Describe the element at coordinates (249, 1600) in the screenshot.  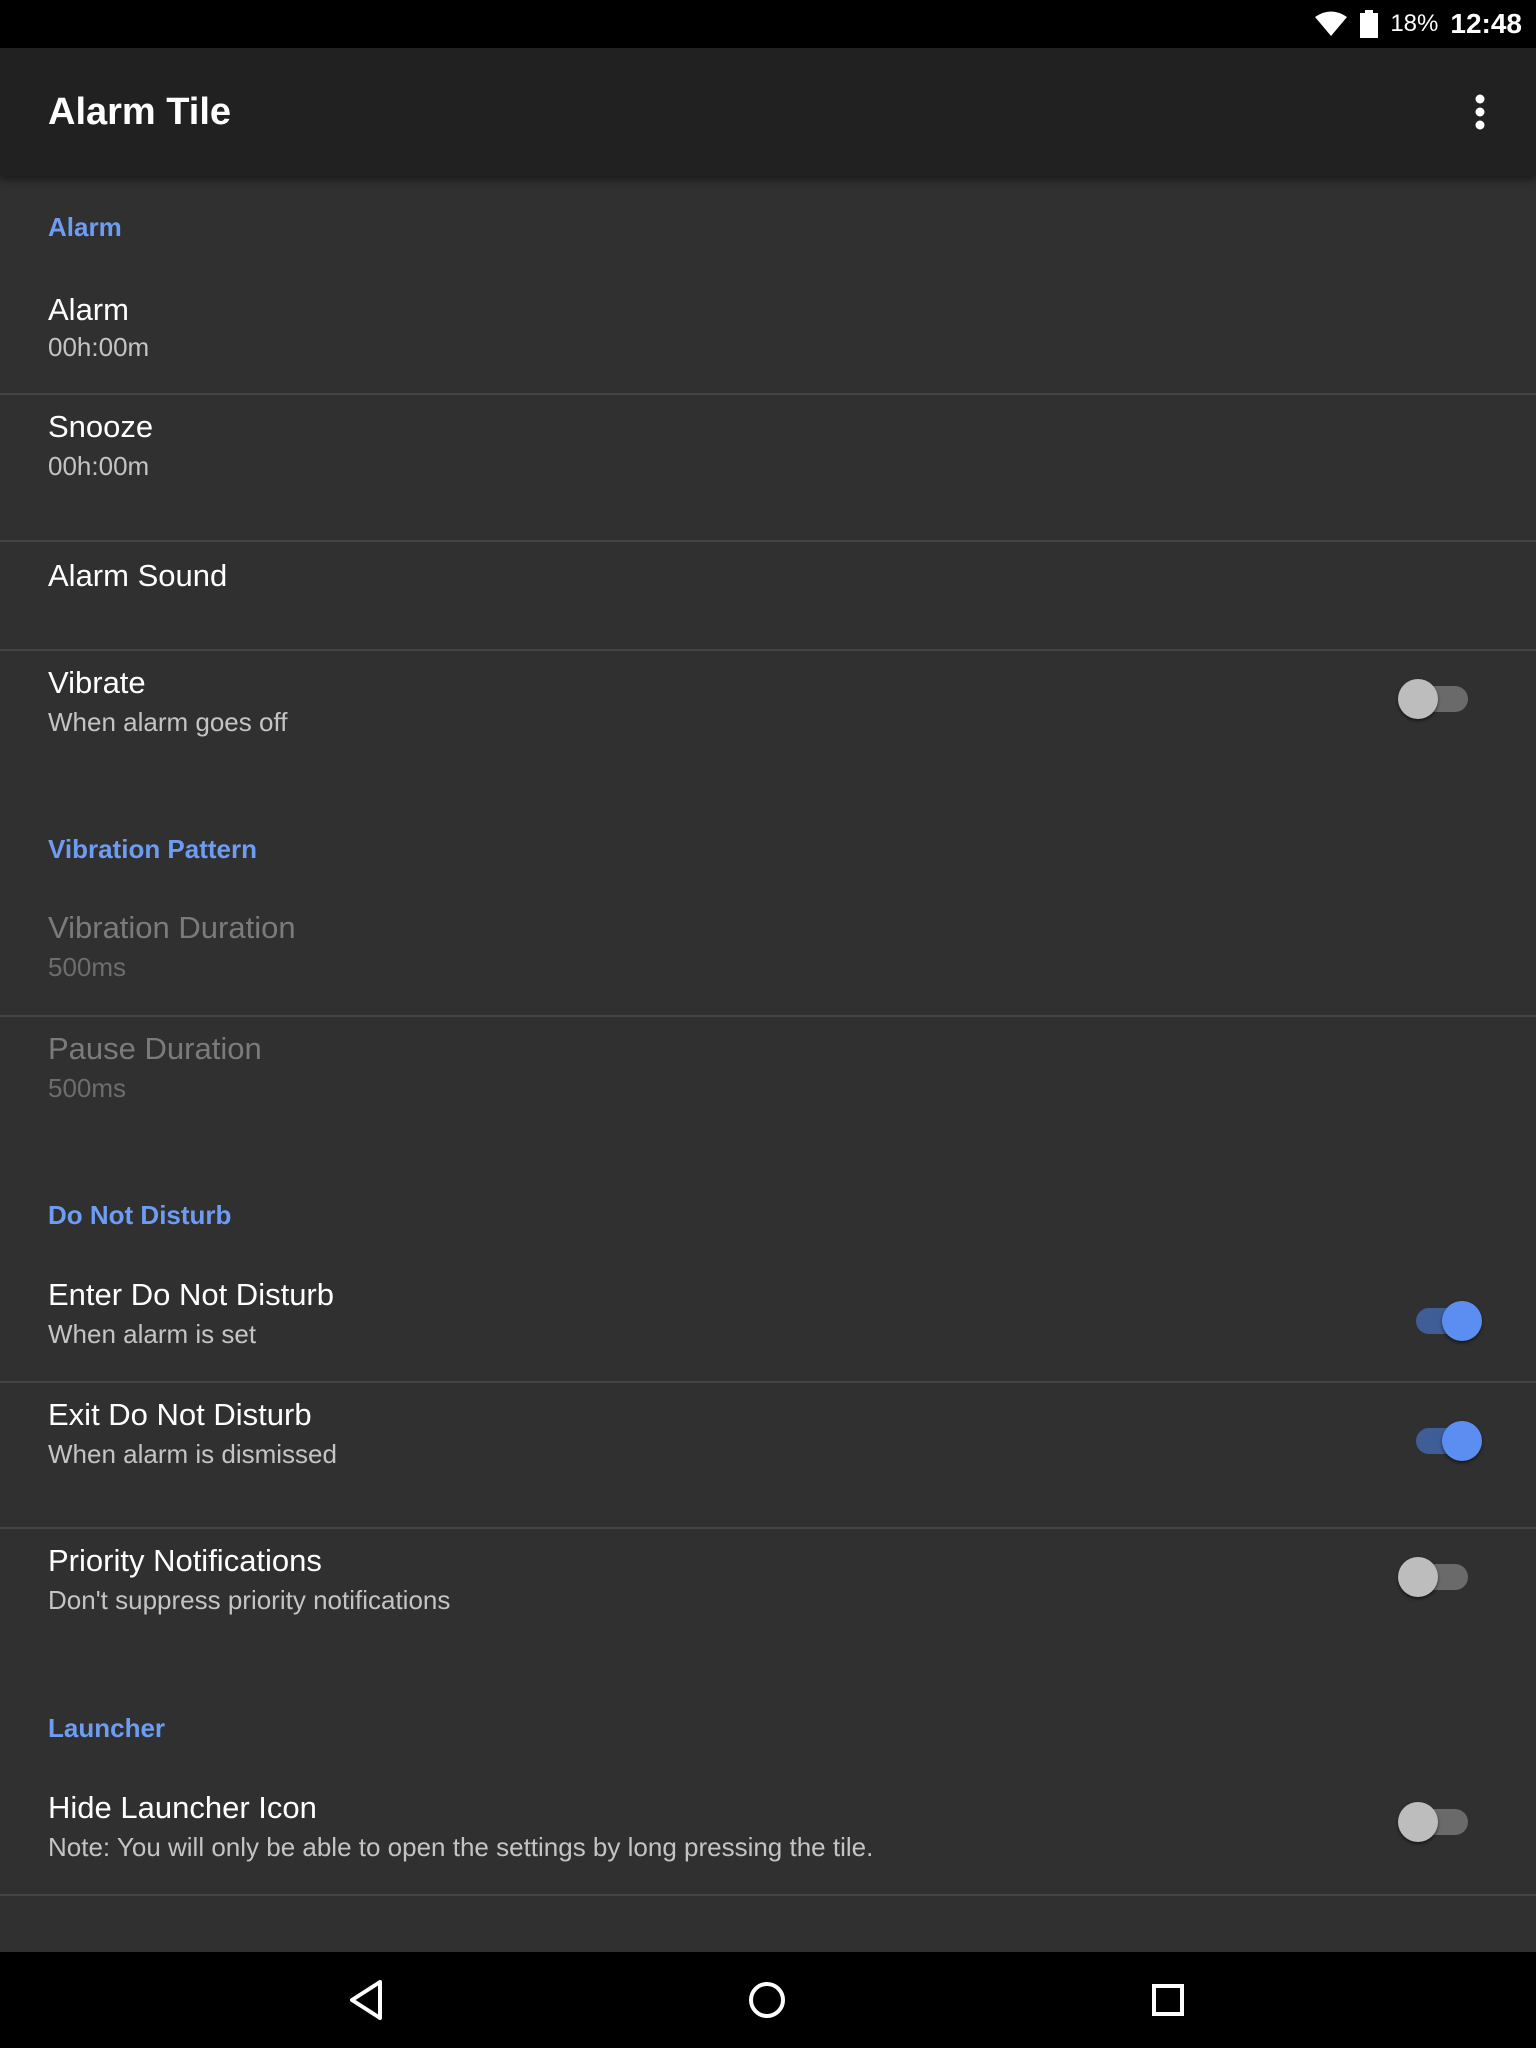
I see `pref-summary: Don't suppress priority notifications` at that location.